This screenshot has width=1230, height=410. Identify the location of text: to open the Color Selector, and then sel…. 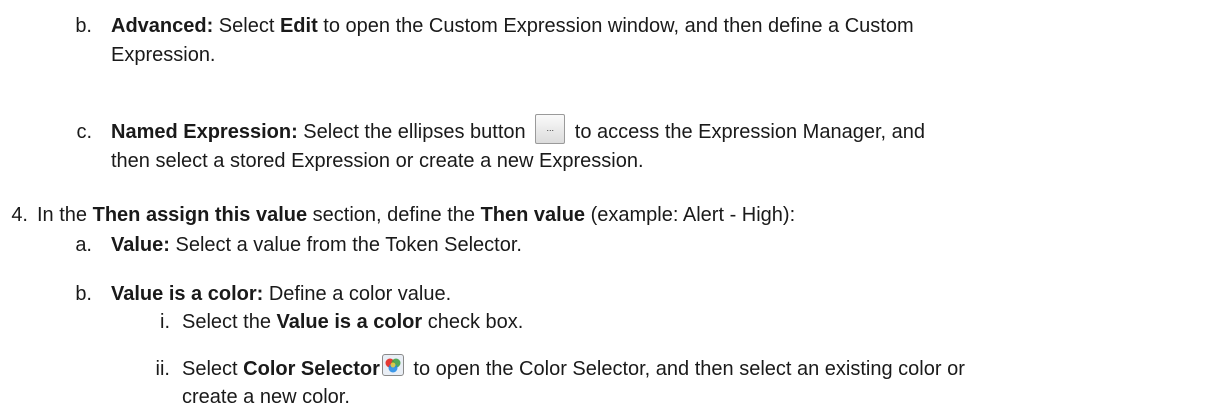
(686, 369).